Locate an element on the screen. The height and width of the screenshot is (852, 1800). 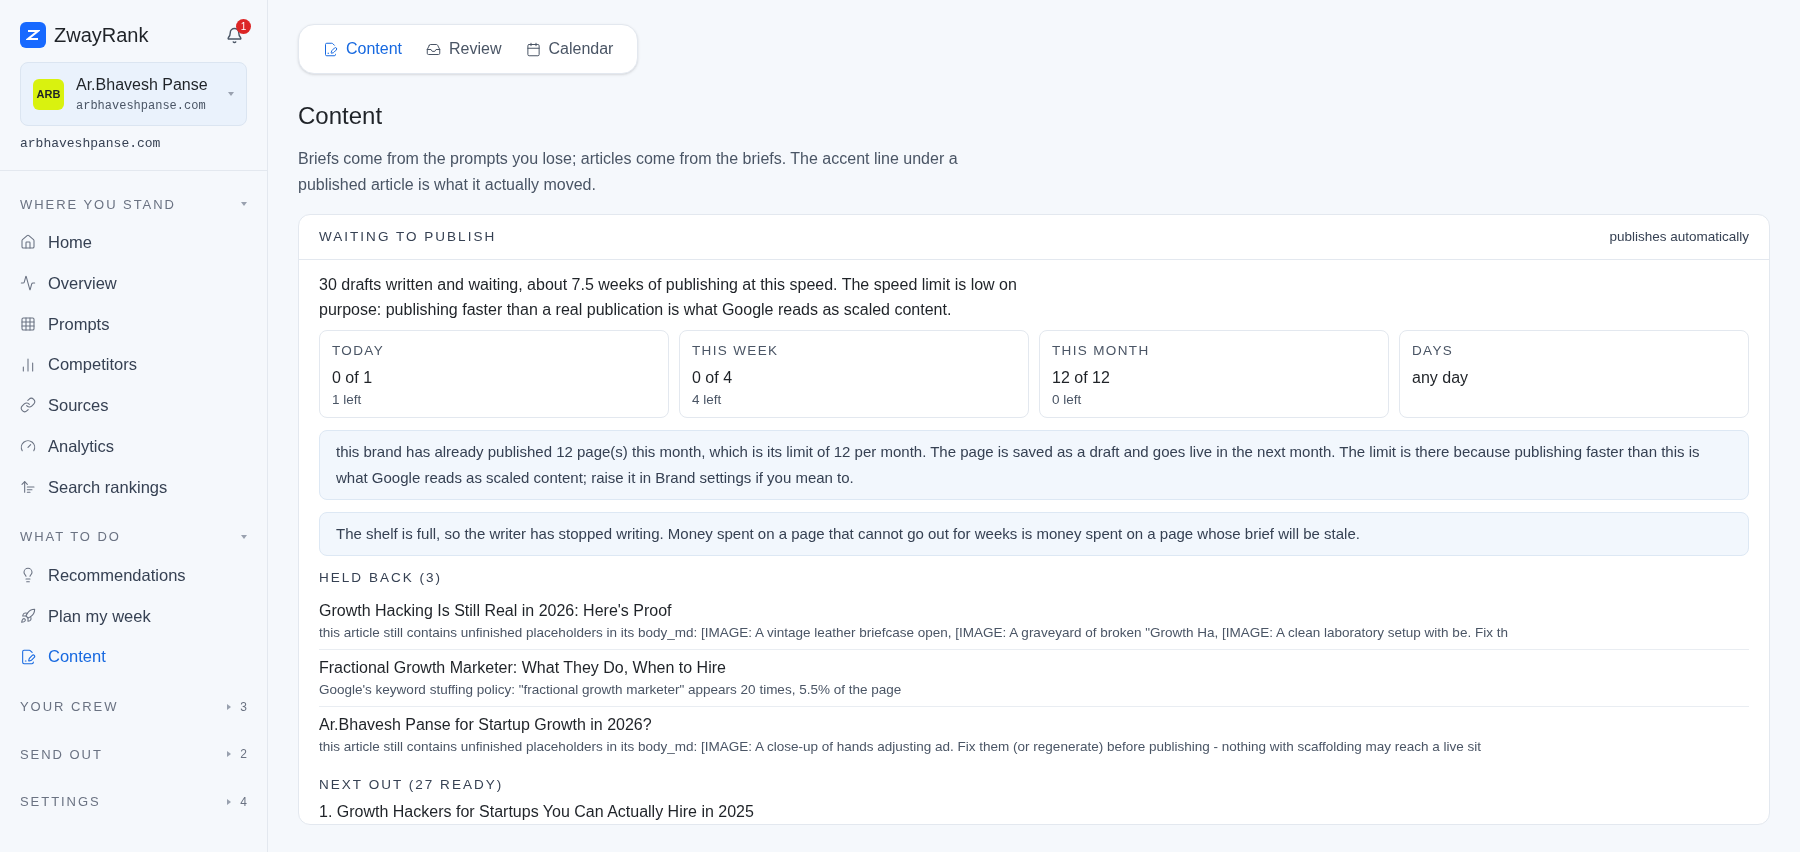
card-title: WAITING TO PUBLISH is located at coordinates (408, 237).